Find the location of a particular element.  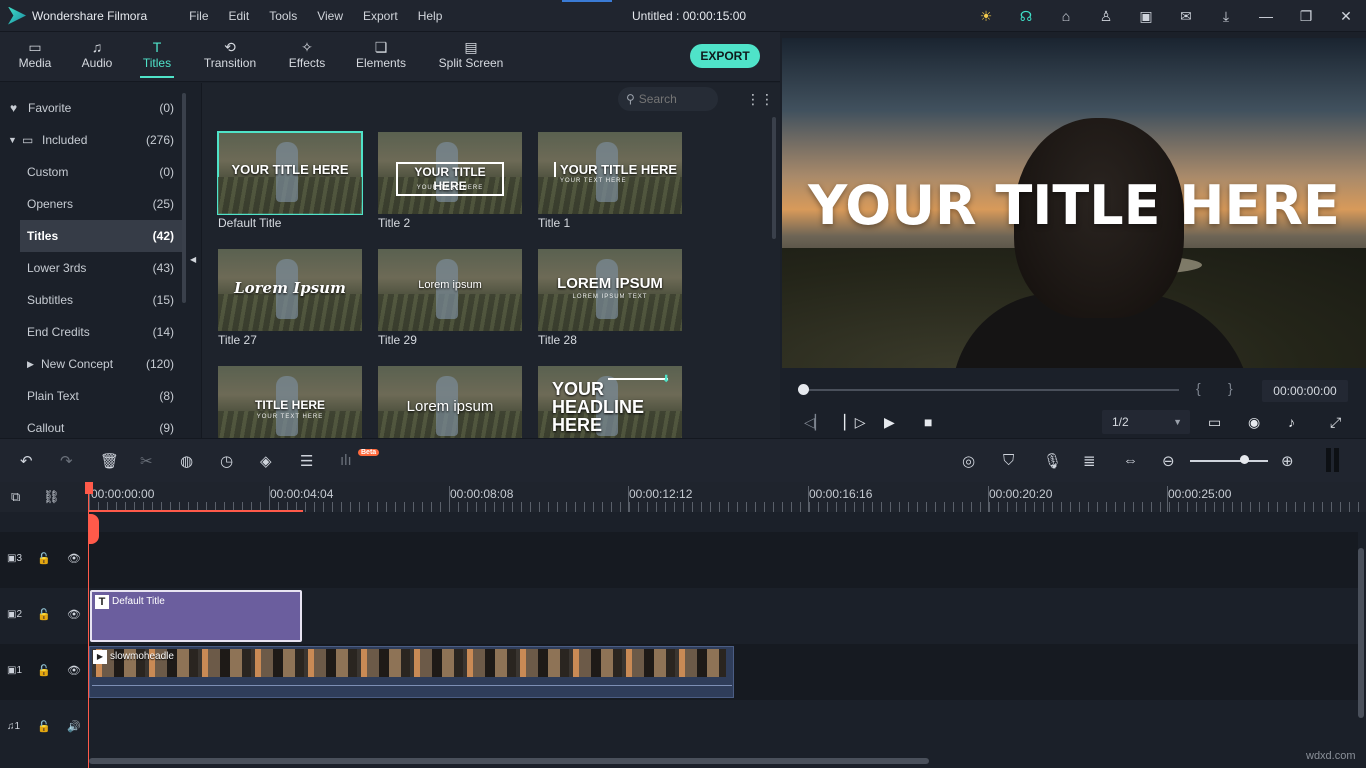

fullscreen-icon: ⤢ is located at coordinates (1335, 422).